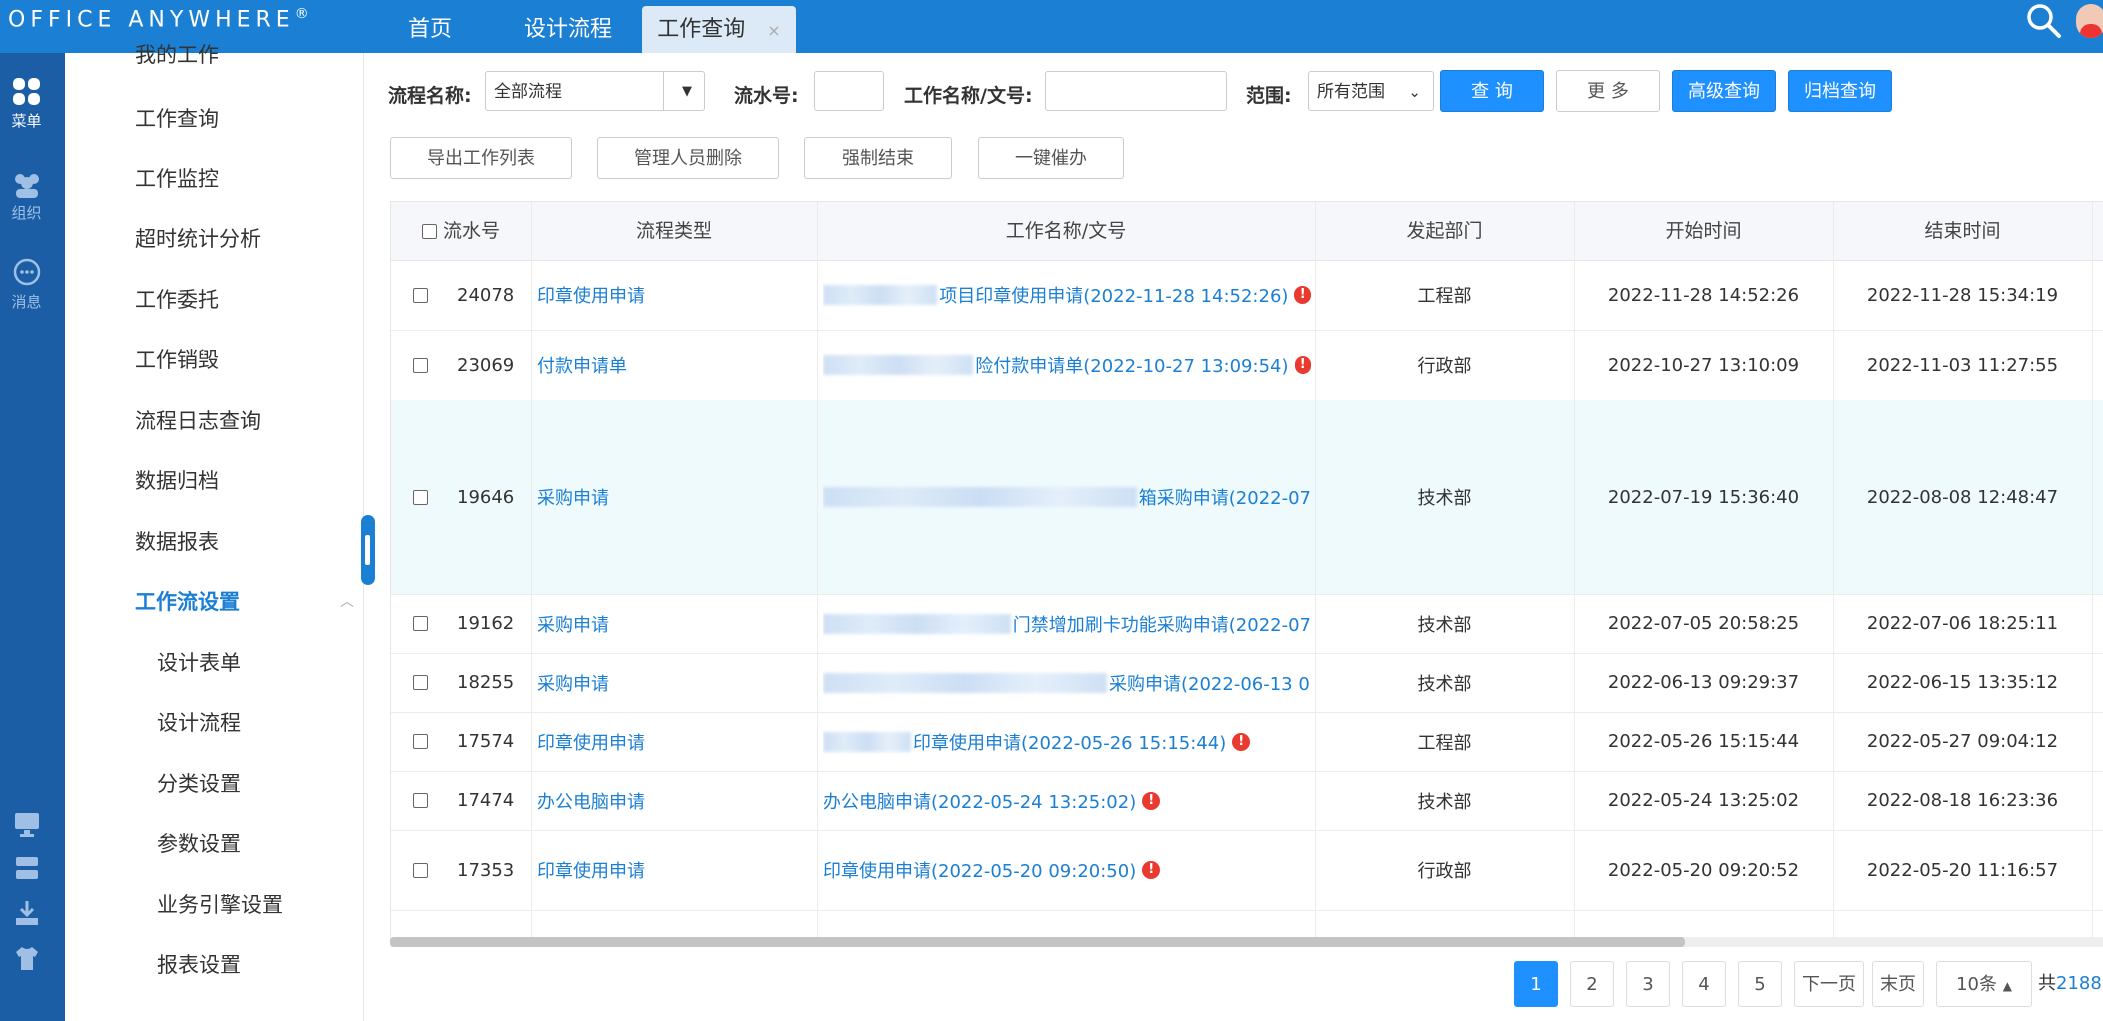 This screenshot has width=2103, height=1021. What do you see at coordinates (672, 365) in the screenshot?
I see `type-cell: 付款申请单` at bounding box center [672, 365].